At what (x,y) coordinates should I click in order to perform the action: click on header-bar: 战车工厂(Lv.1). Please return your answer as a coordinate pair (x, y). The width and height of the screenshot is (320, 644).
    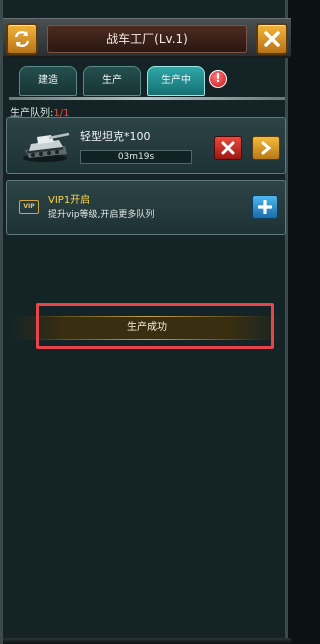
    Looking at the image, I should click on (147, 38).